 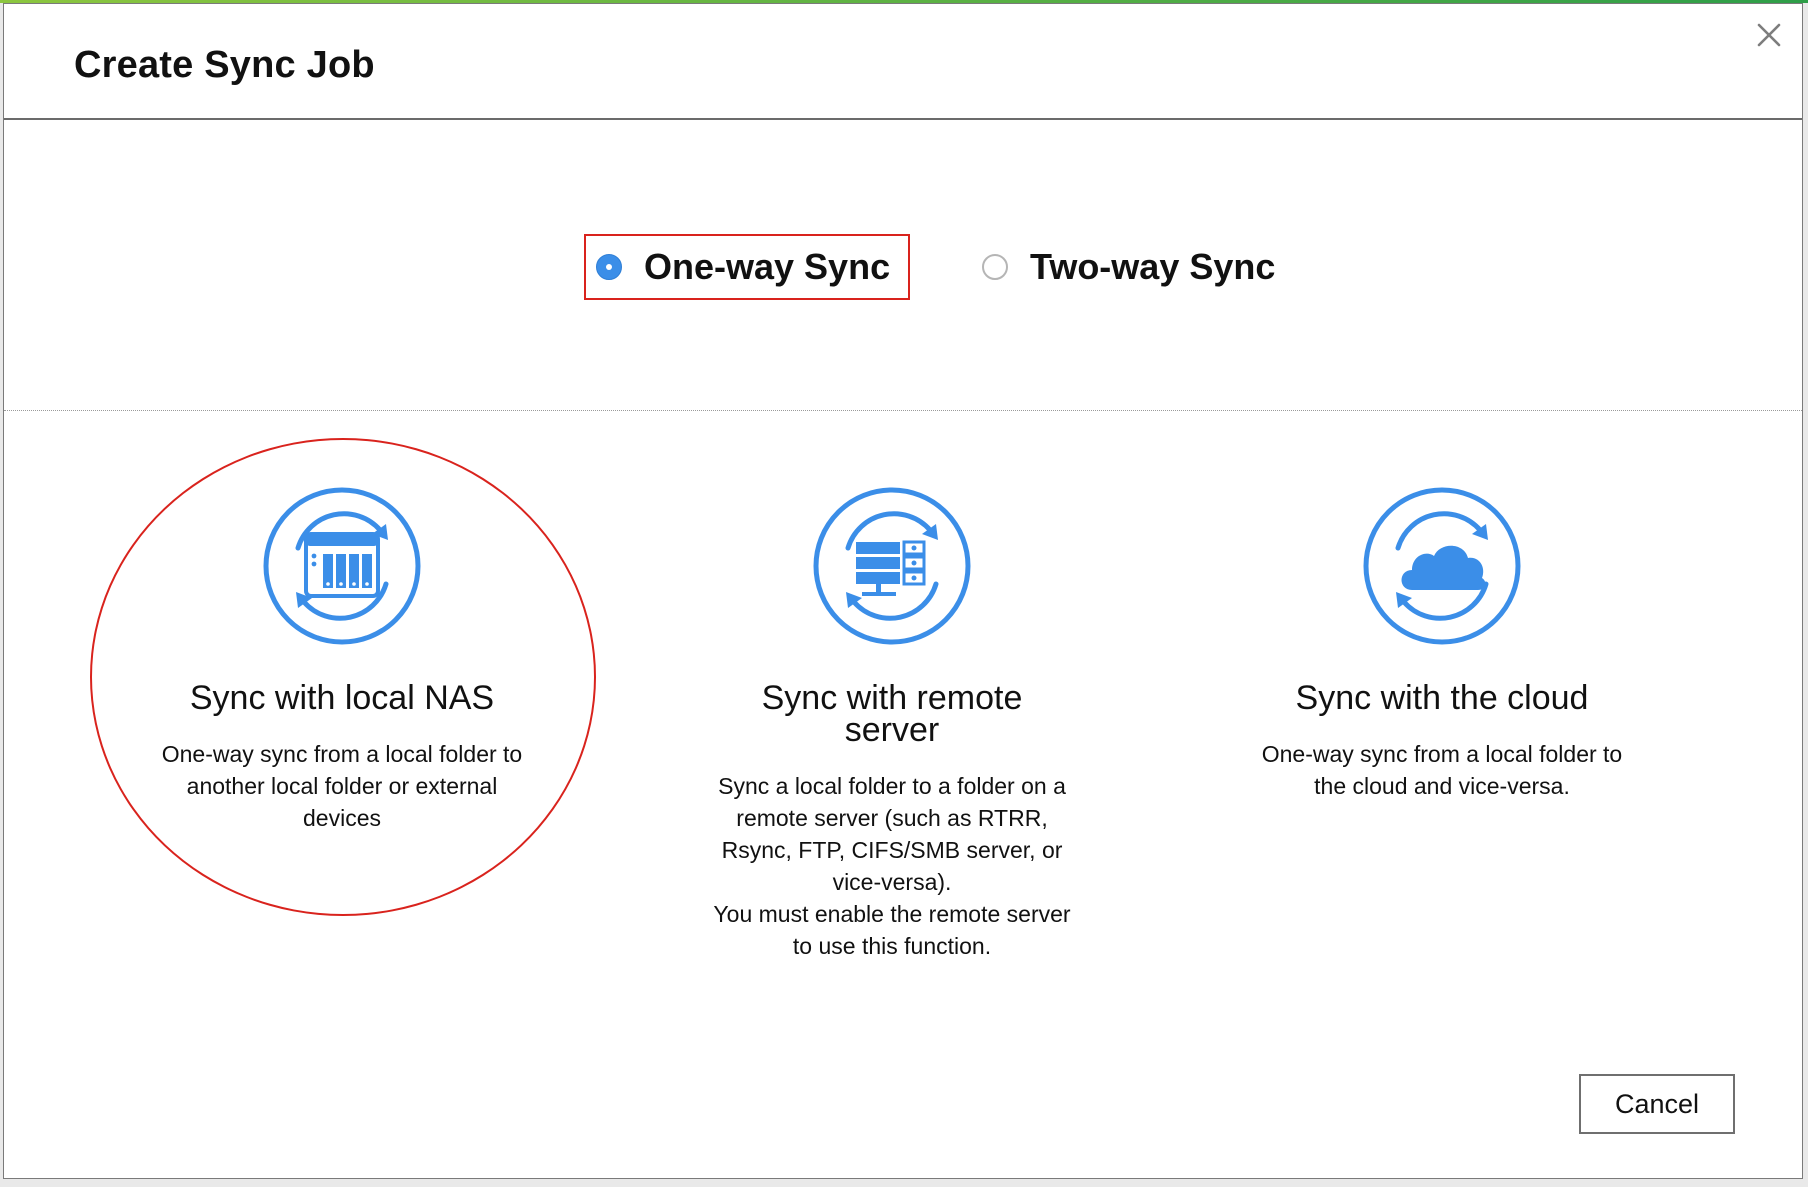 I want to click on close-icon, so click(x=1769, y=35).